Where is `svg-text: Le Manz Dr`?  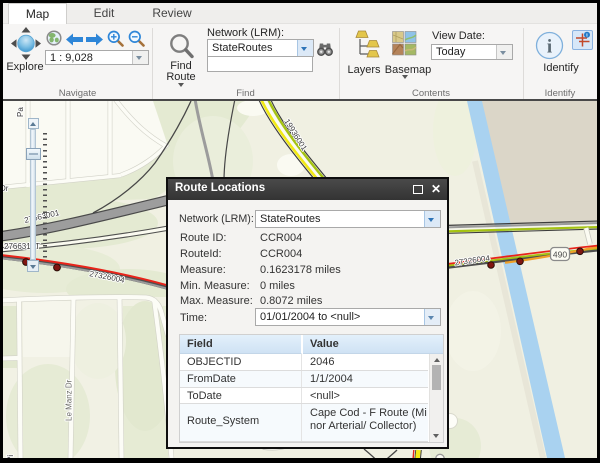 svg-text: Le Manz Dr is located at coordinates (69, 400).